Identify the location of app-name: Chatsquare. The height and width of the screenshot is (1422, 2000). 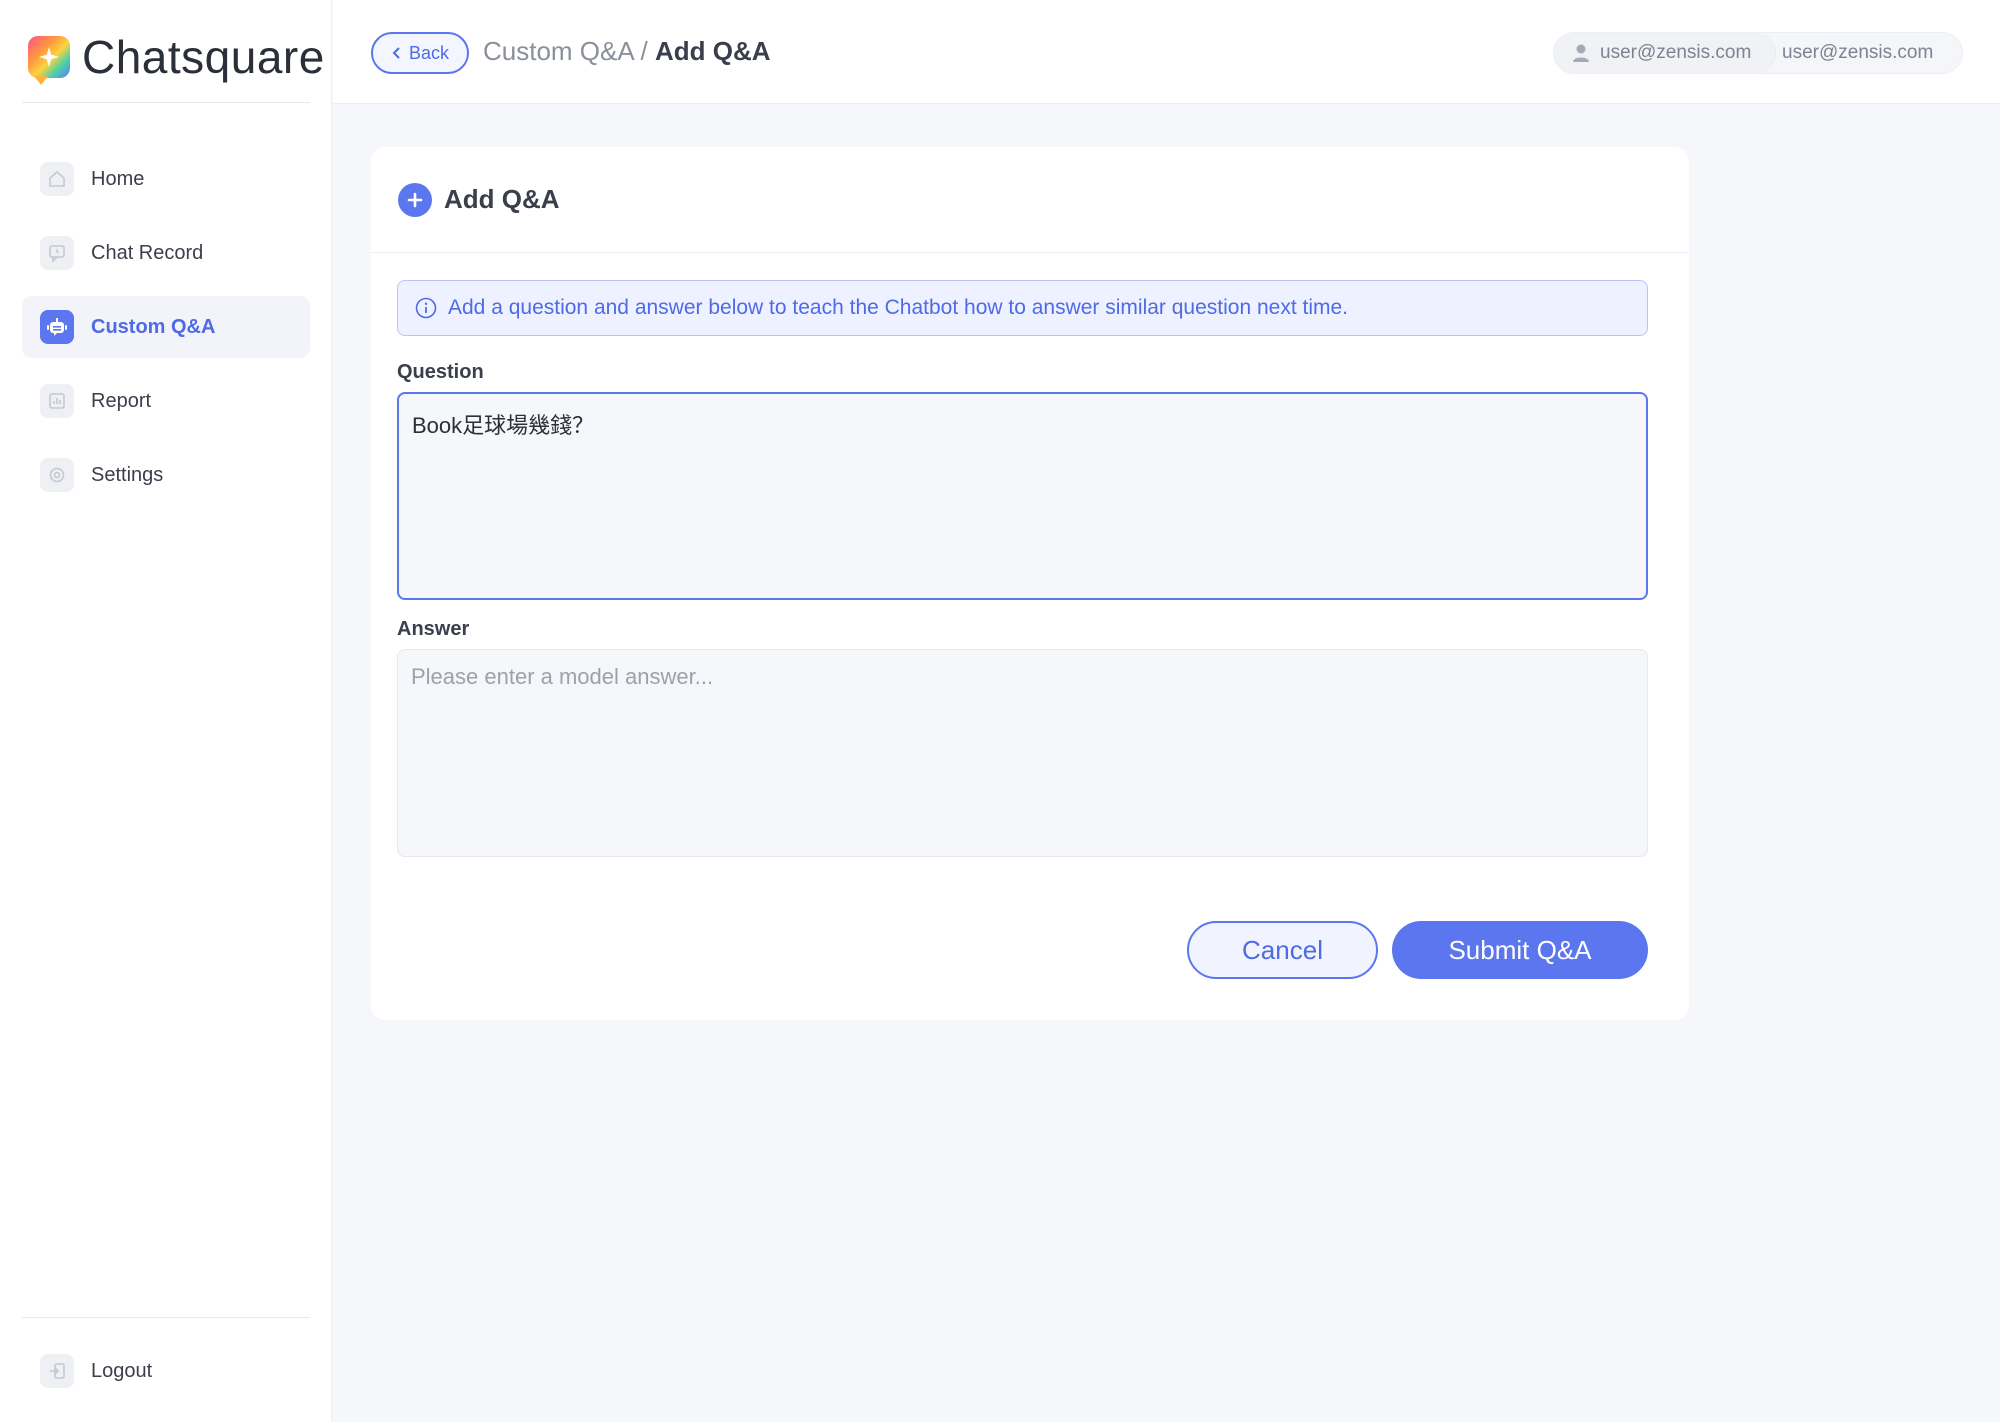
(203, 57).